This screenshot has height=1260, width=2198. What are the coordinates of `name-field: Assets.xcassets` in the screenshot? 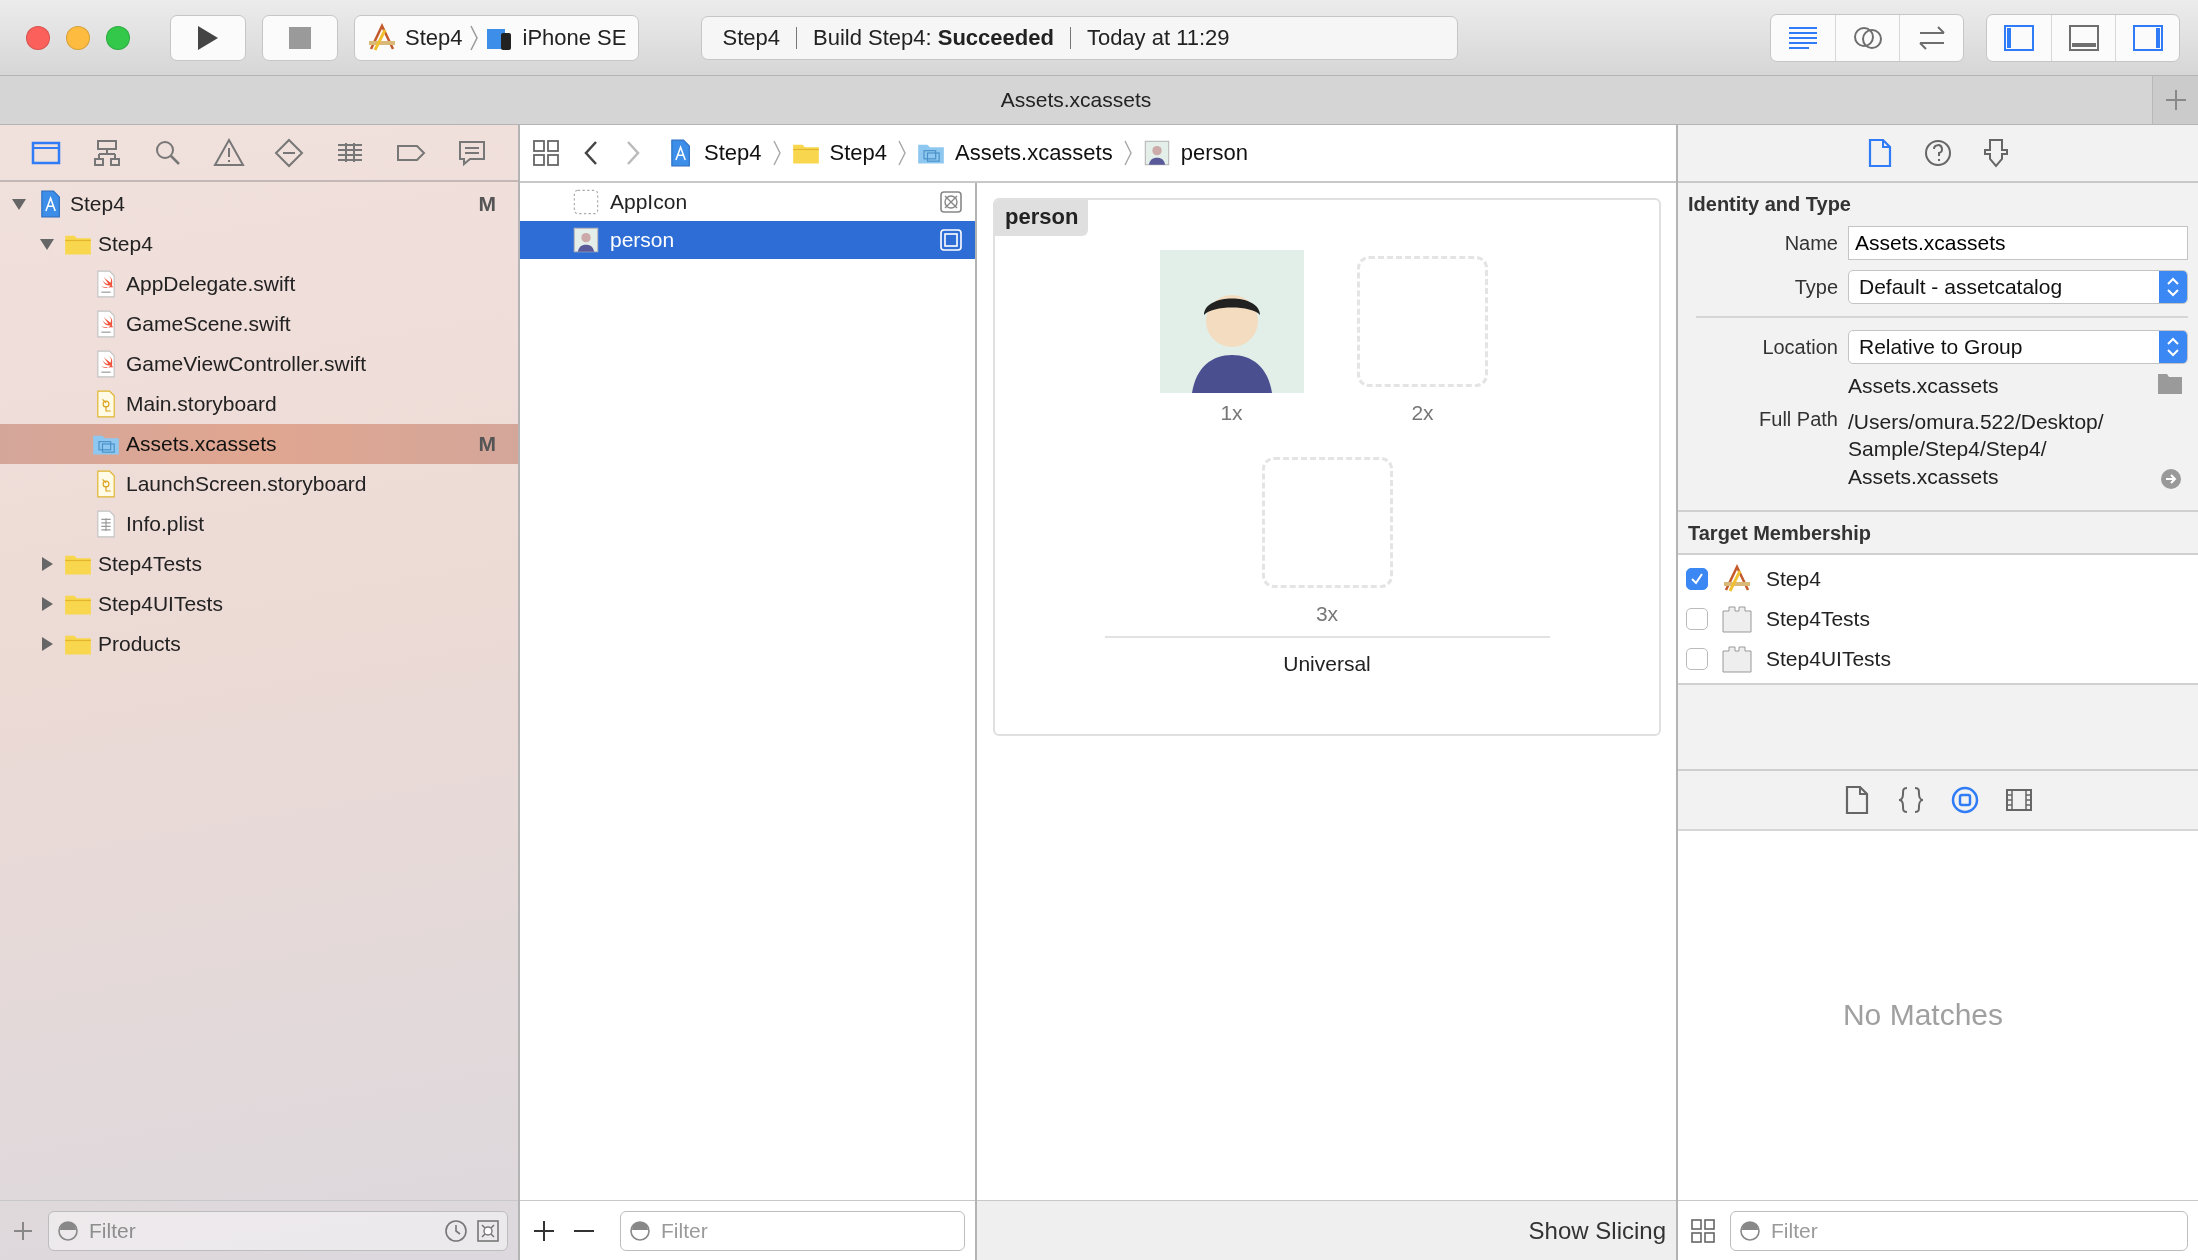 It's located at (2018, 243).